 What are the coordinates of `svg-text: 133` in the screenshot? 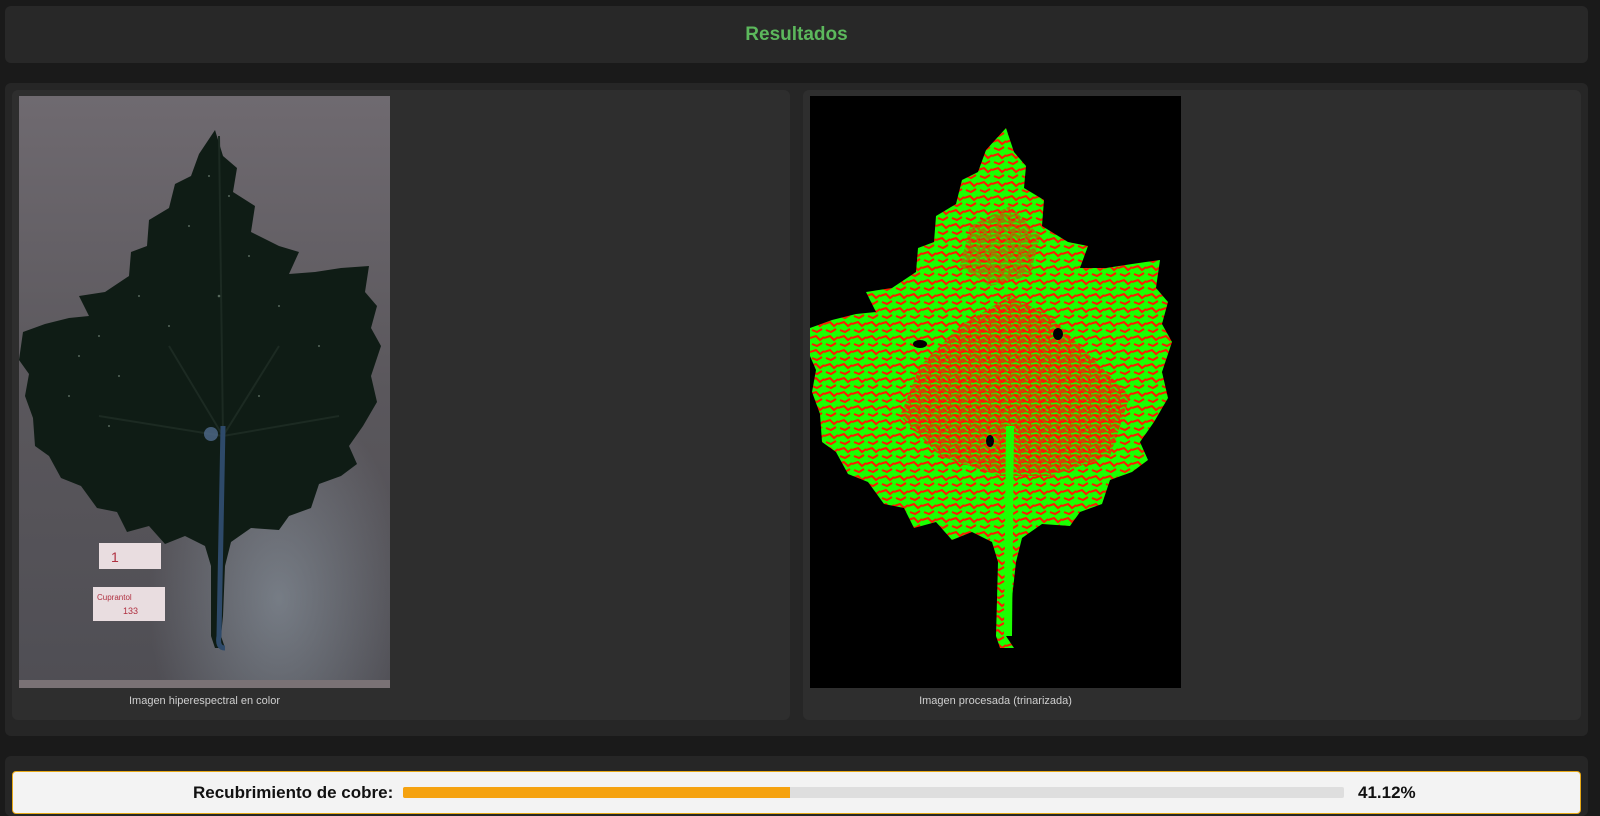 It's located at (130, 611).